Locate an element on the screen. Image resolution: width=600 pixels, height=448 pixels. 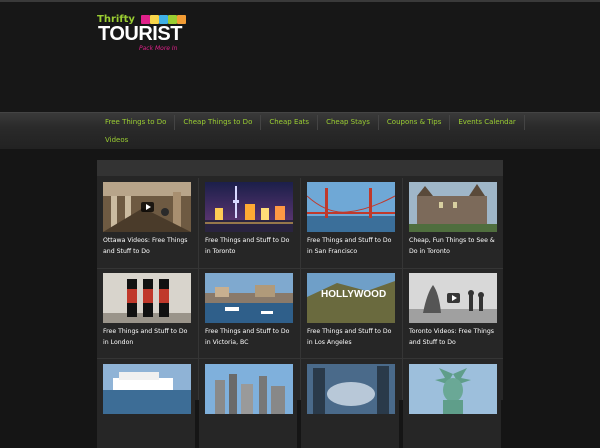
nav-row-2: Videos is located at coordinates (116, 140).